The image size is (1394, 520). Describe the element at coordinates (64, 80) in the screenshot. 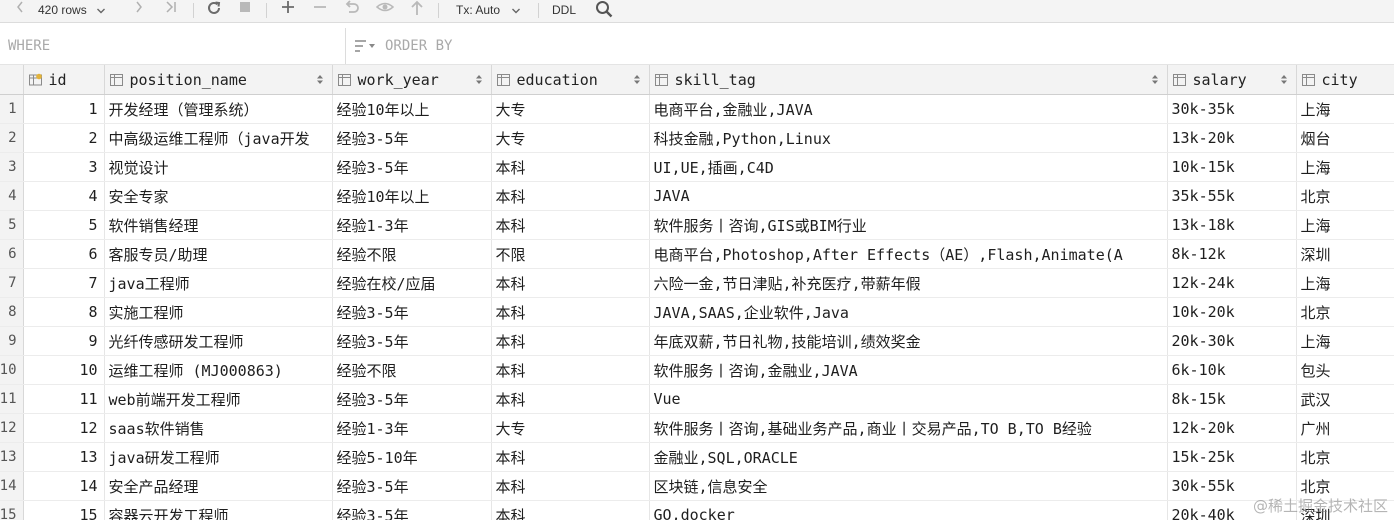

I see `column-header-id: id` at that location.